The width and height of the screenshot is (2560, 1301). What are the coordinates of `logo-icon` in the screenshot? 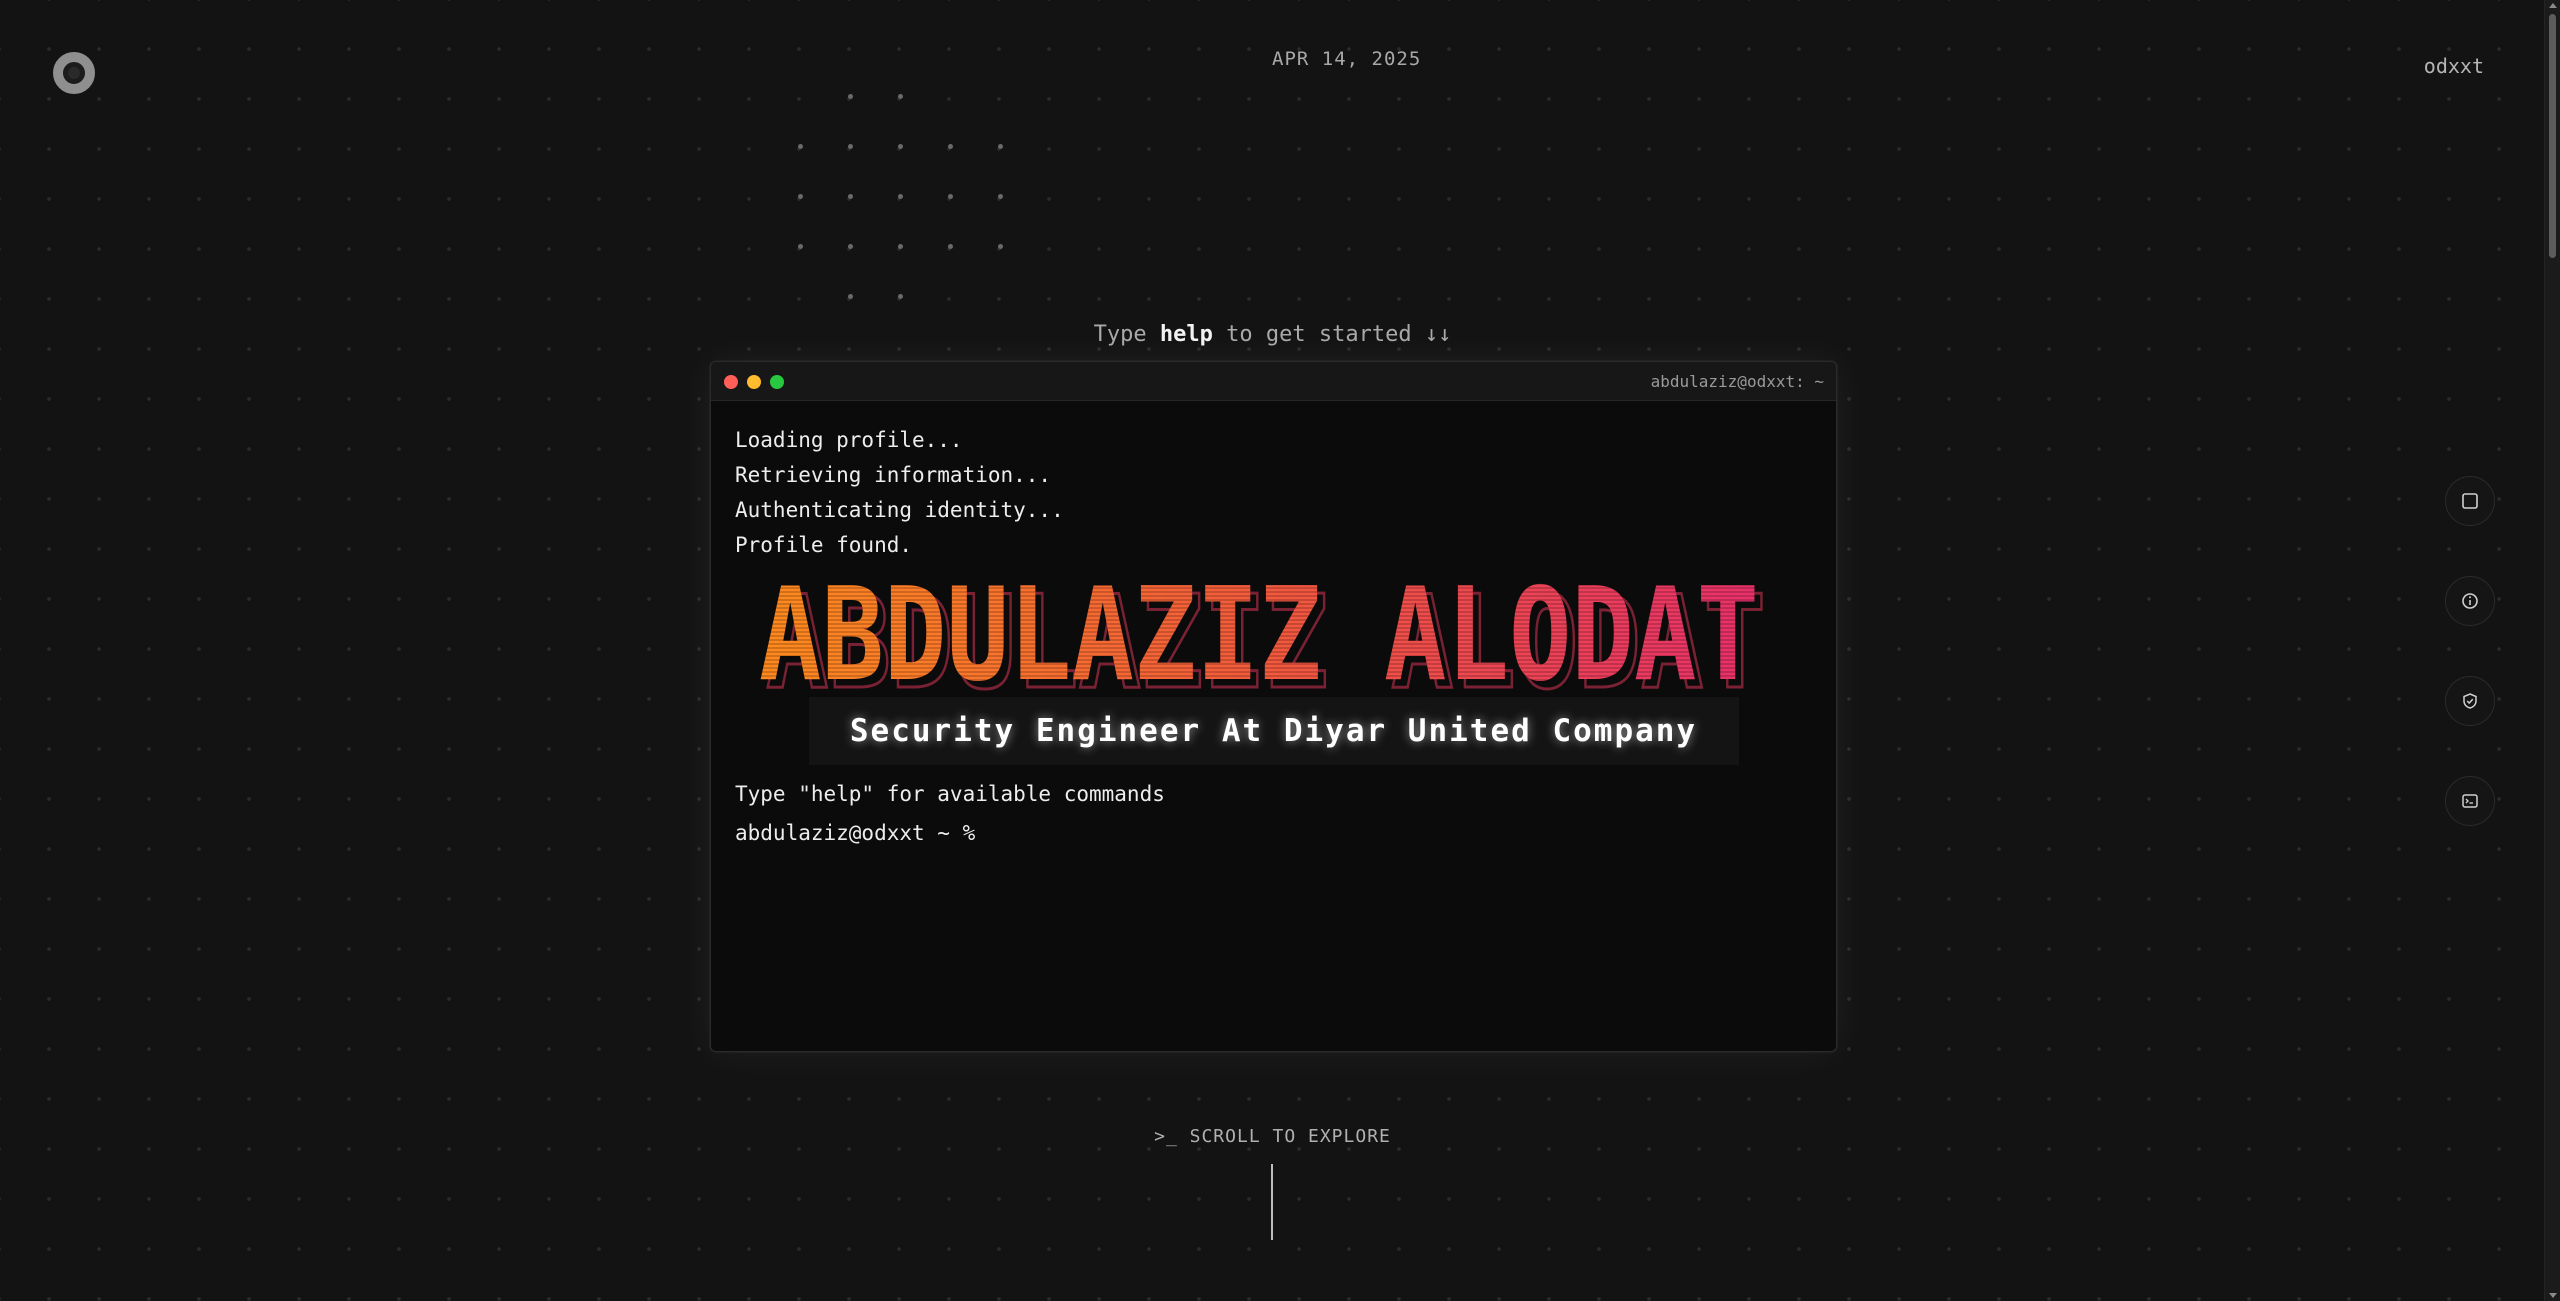 It's located at (74, 73).